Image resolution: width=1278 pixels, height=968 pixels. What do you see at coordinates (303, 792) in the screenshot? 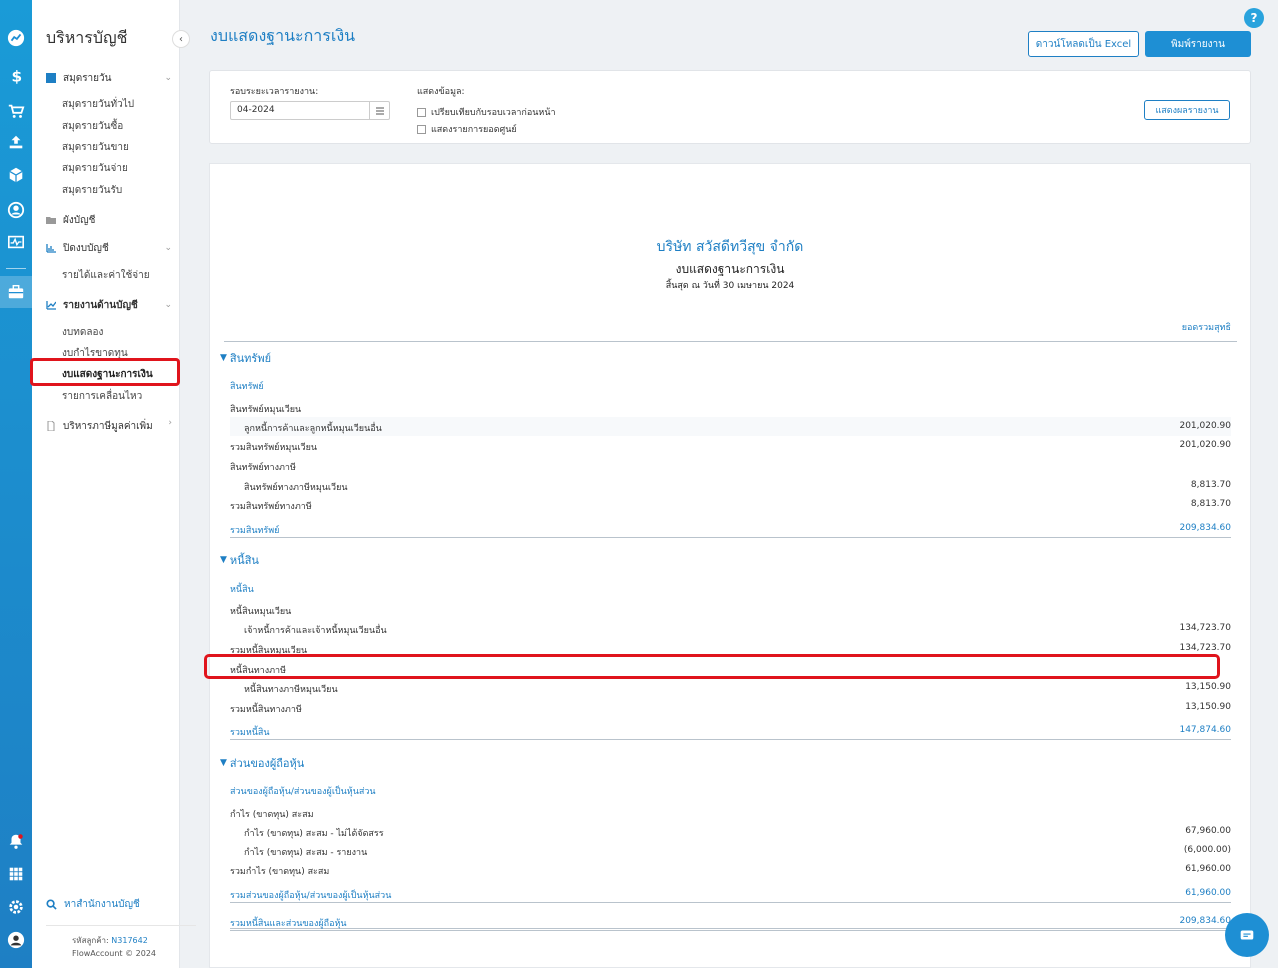
I see `equity-subheader: ส่วนของผู้ถือหุ้น/ส่วนของผู้เป็นหุ้นส่วน` at bounding box center [303, 792].